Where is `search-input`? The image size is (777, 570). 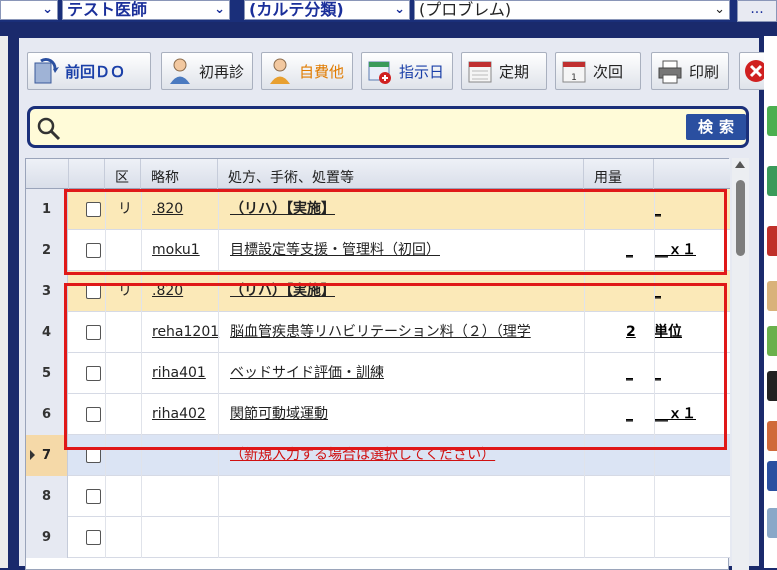
search-input is located at coordinates (370, 127).